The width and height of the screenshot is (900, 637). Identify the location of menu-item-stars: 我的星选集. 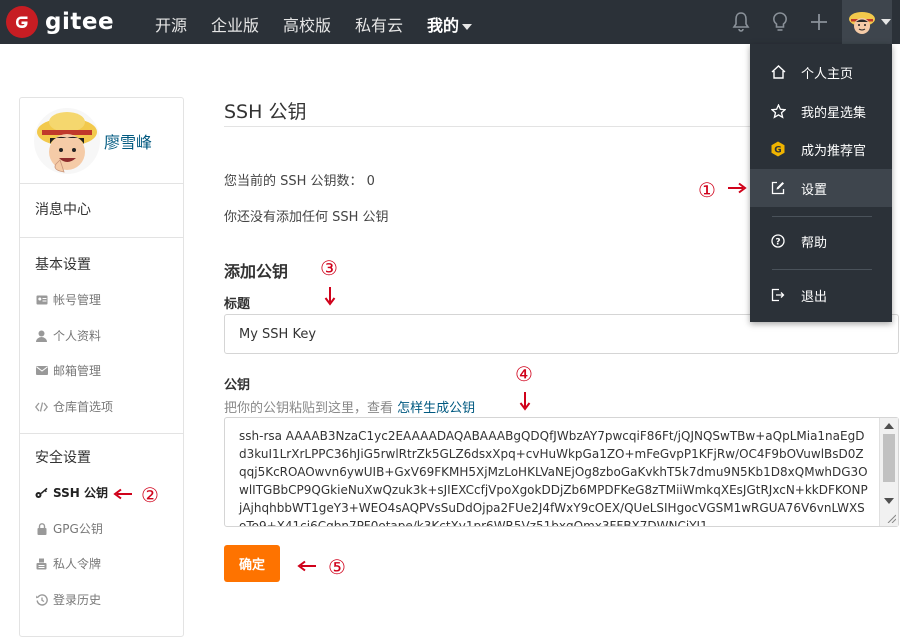
(821, 111).